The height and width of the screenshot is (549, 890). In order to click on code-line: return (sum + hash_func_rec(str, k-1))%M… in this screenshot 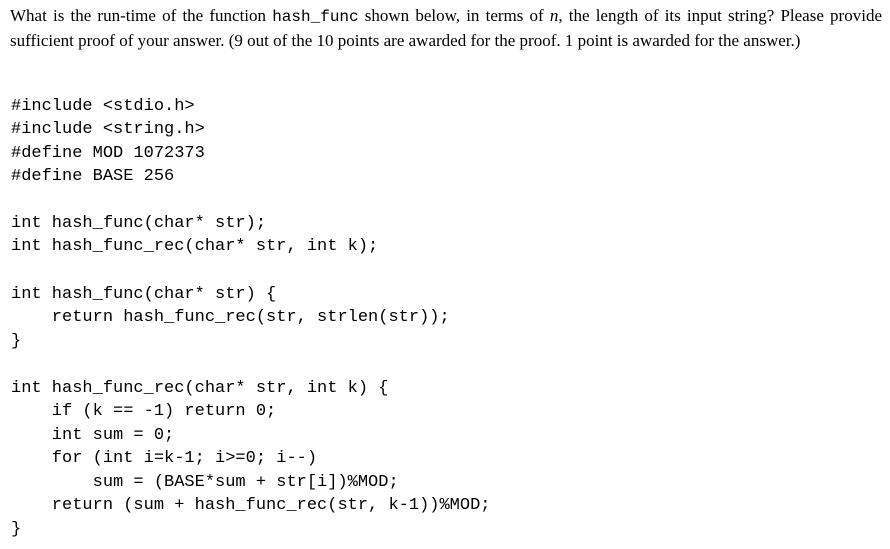, I will do `click(251, 505)`.